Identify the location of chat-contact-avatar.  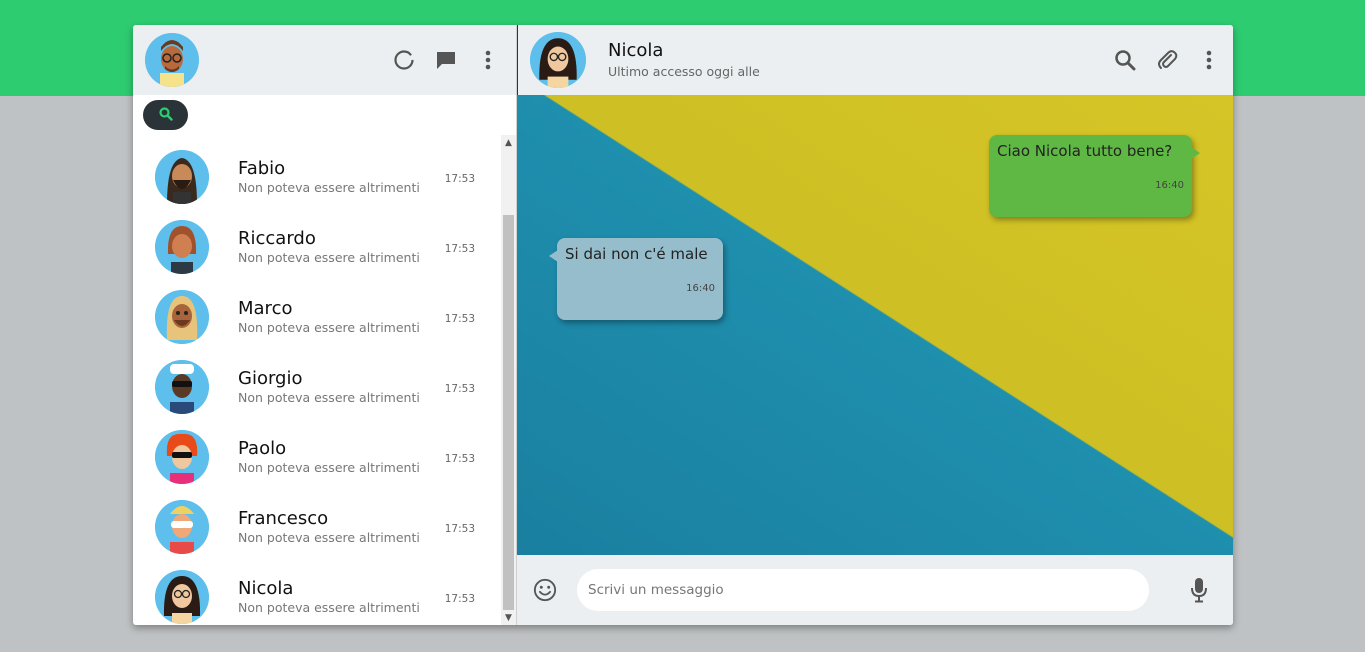
(558, 60).